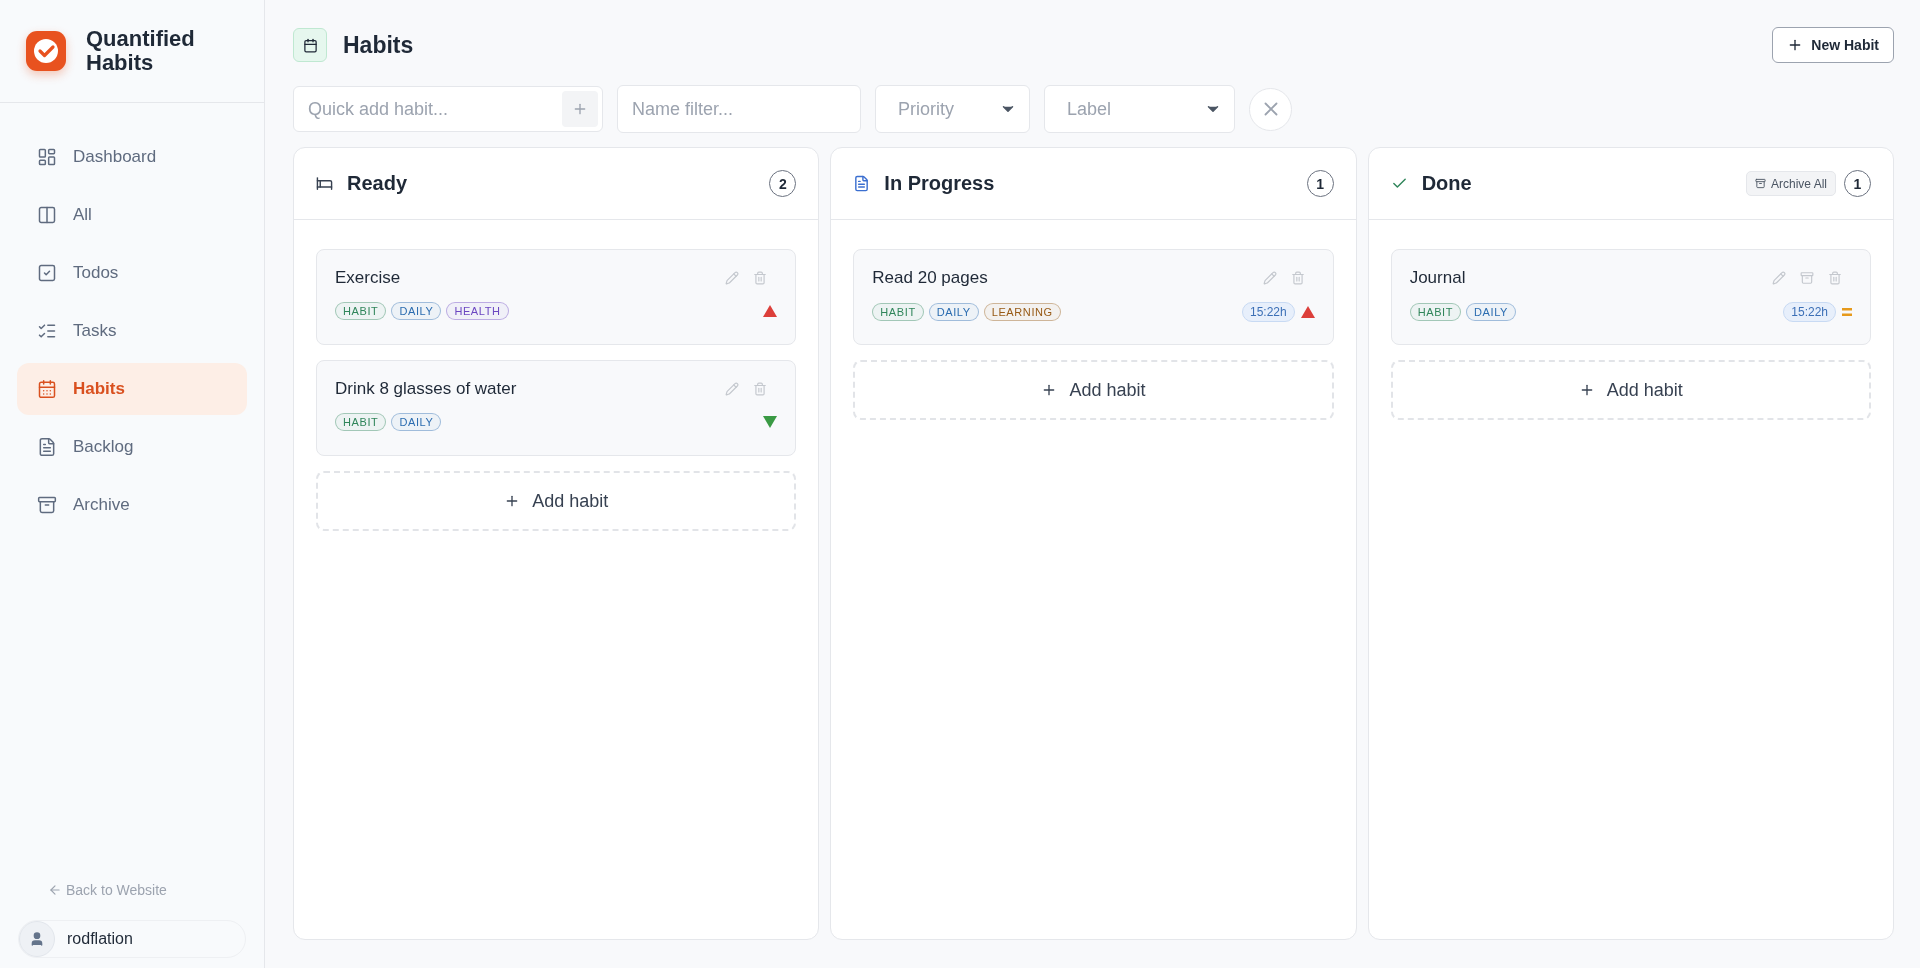  Describe the element at coordinates (141, 51) in the screenshot. I see `brand-name: Quantified Habits` at that location.